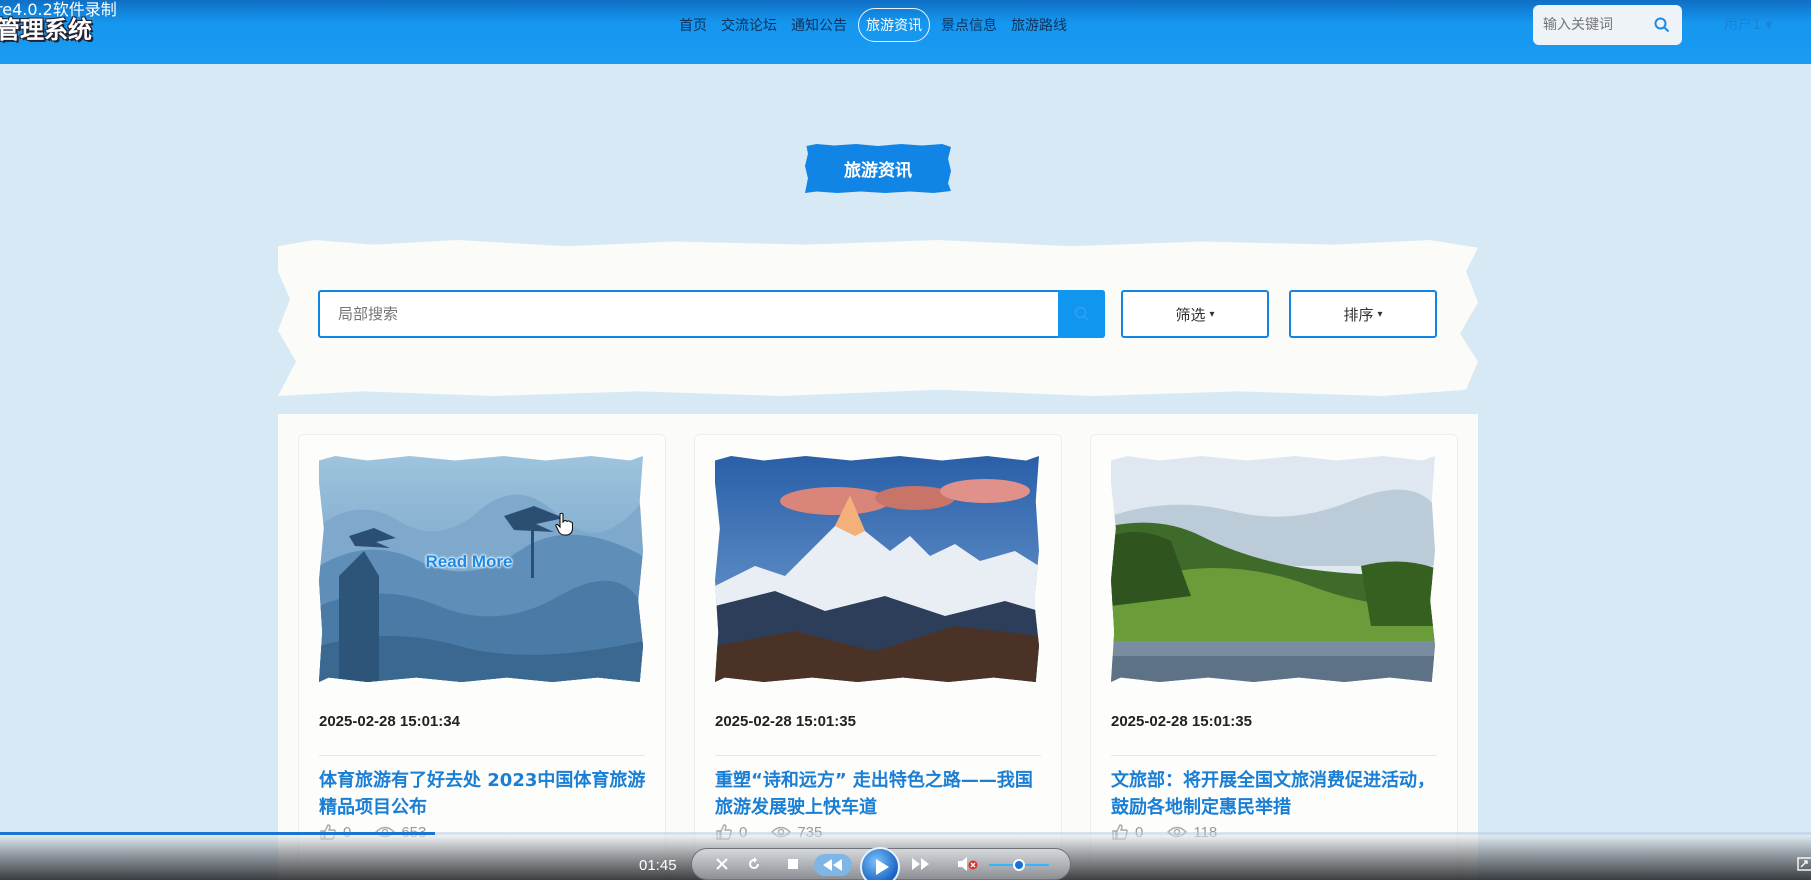 The width and height of the screenshot is (1811, 880). What do you see at coordinates (1769, 25) in the screenshot?
I see `chevron-down-icon: ▾` at bounding box center [1769, 25].